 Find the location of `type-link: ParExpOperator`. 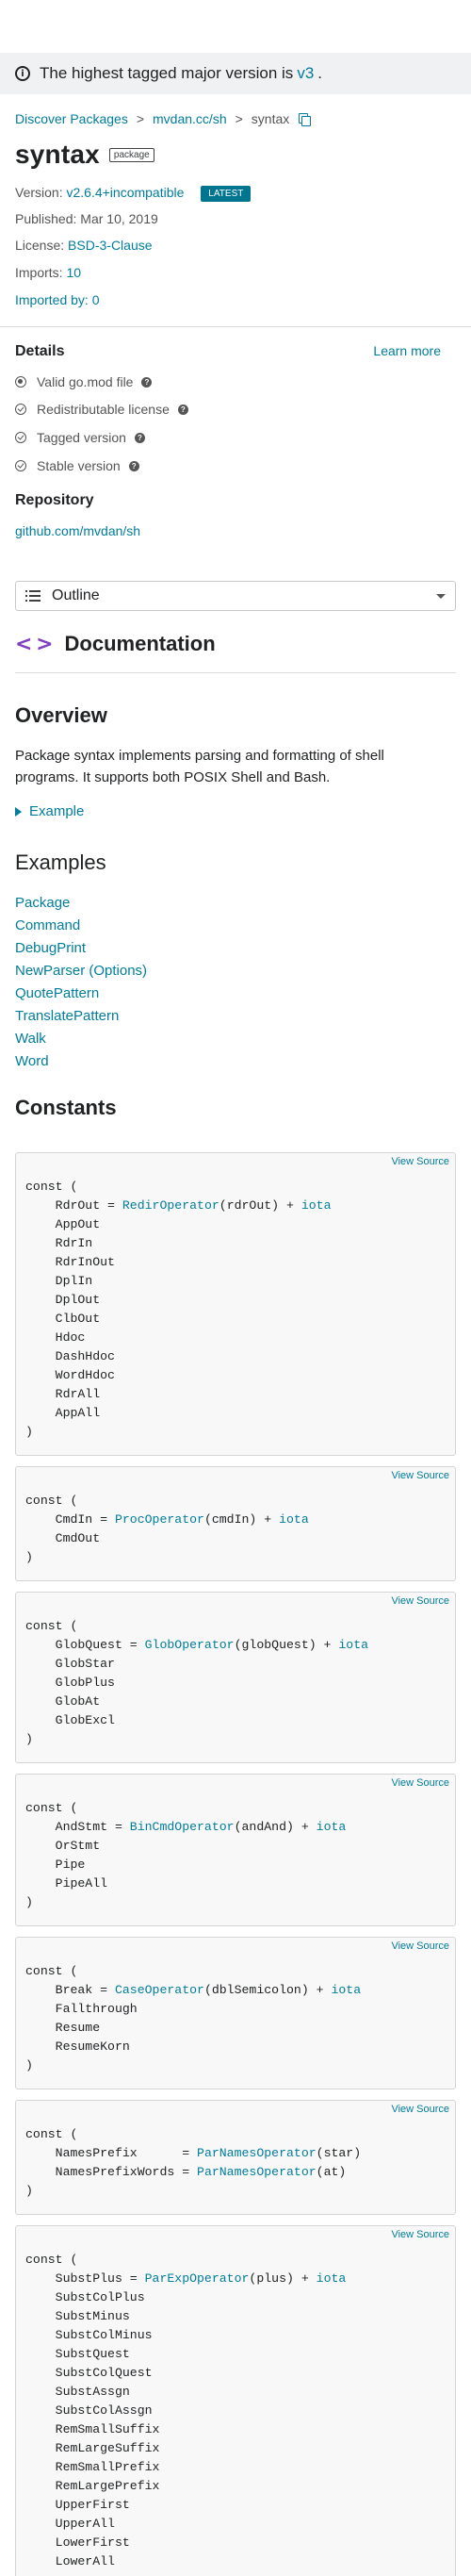

type-link: ParExpOperator is located at coordinates (197, 2278).